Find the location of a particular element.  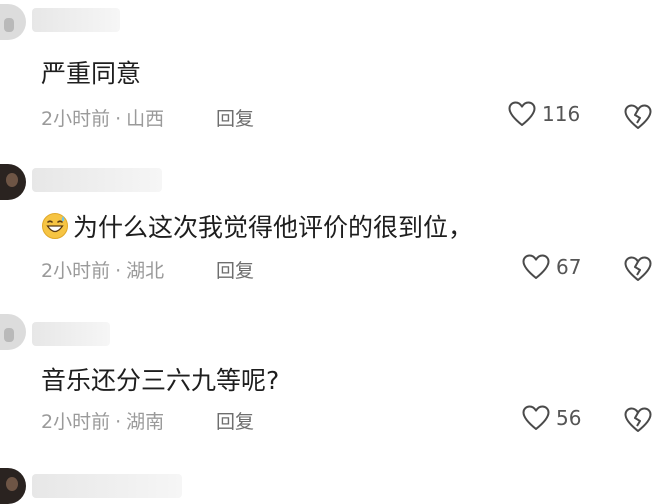

like-count: 56 is located at coordinates (569, 418).